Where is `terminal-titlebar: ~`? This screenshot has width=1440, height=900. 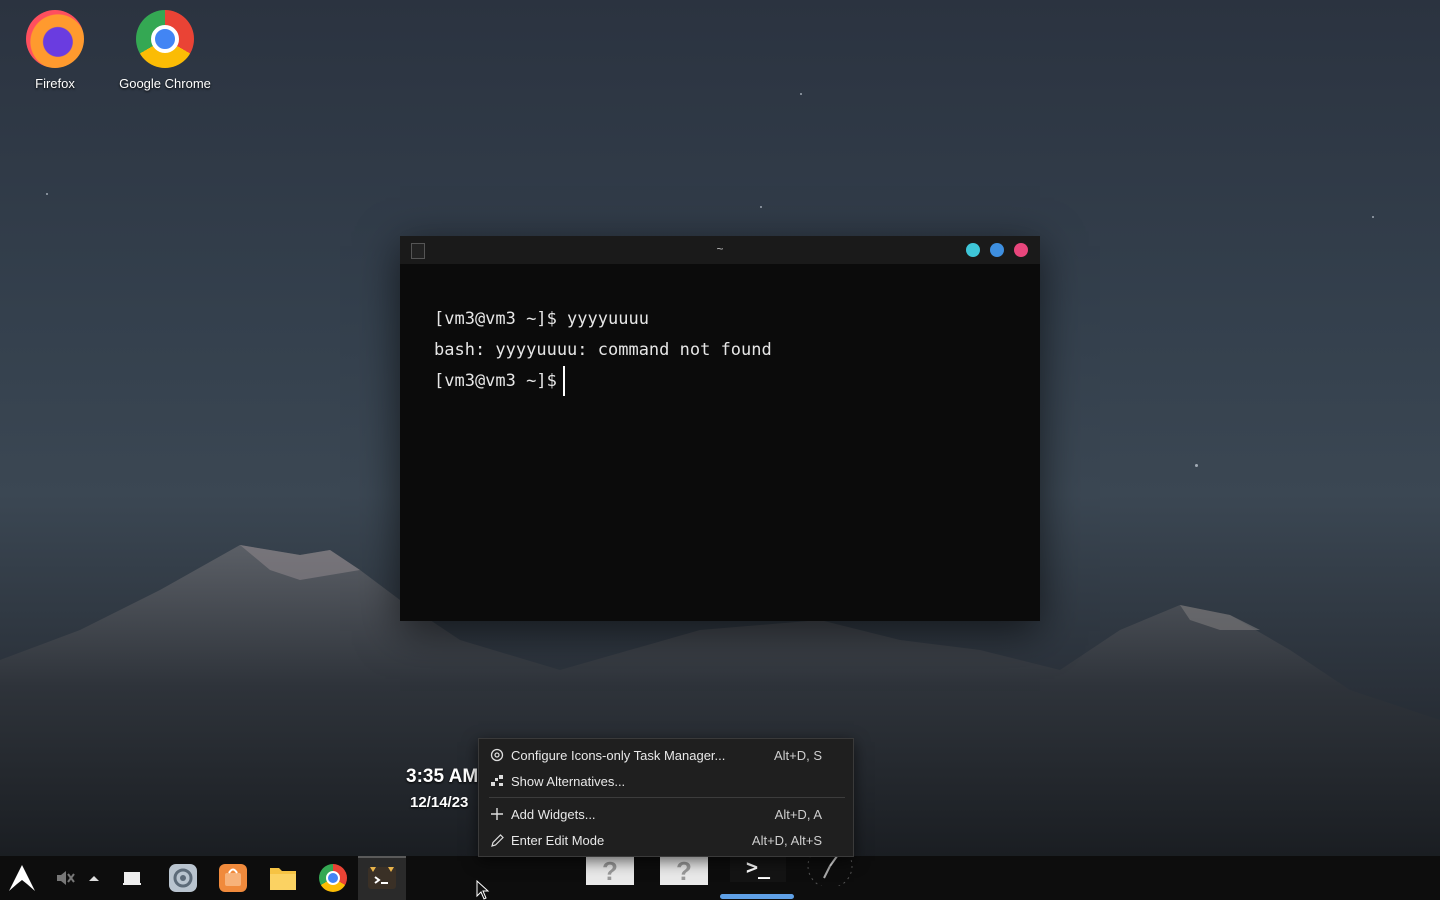 terminal-titlebar: ~ is located at coordinates (720, 250).